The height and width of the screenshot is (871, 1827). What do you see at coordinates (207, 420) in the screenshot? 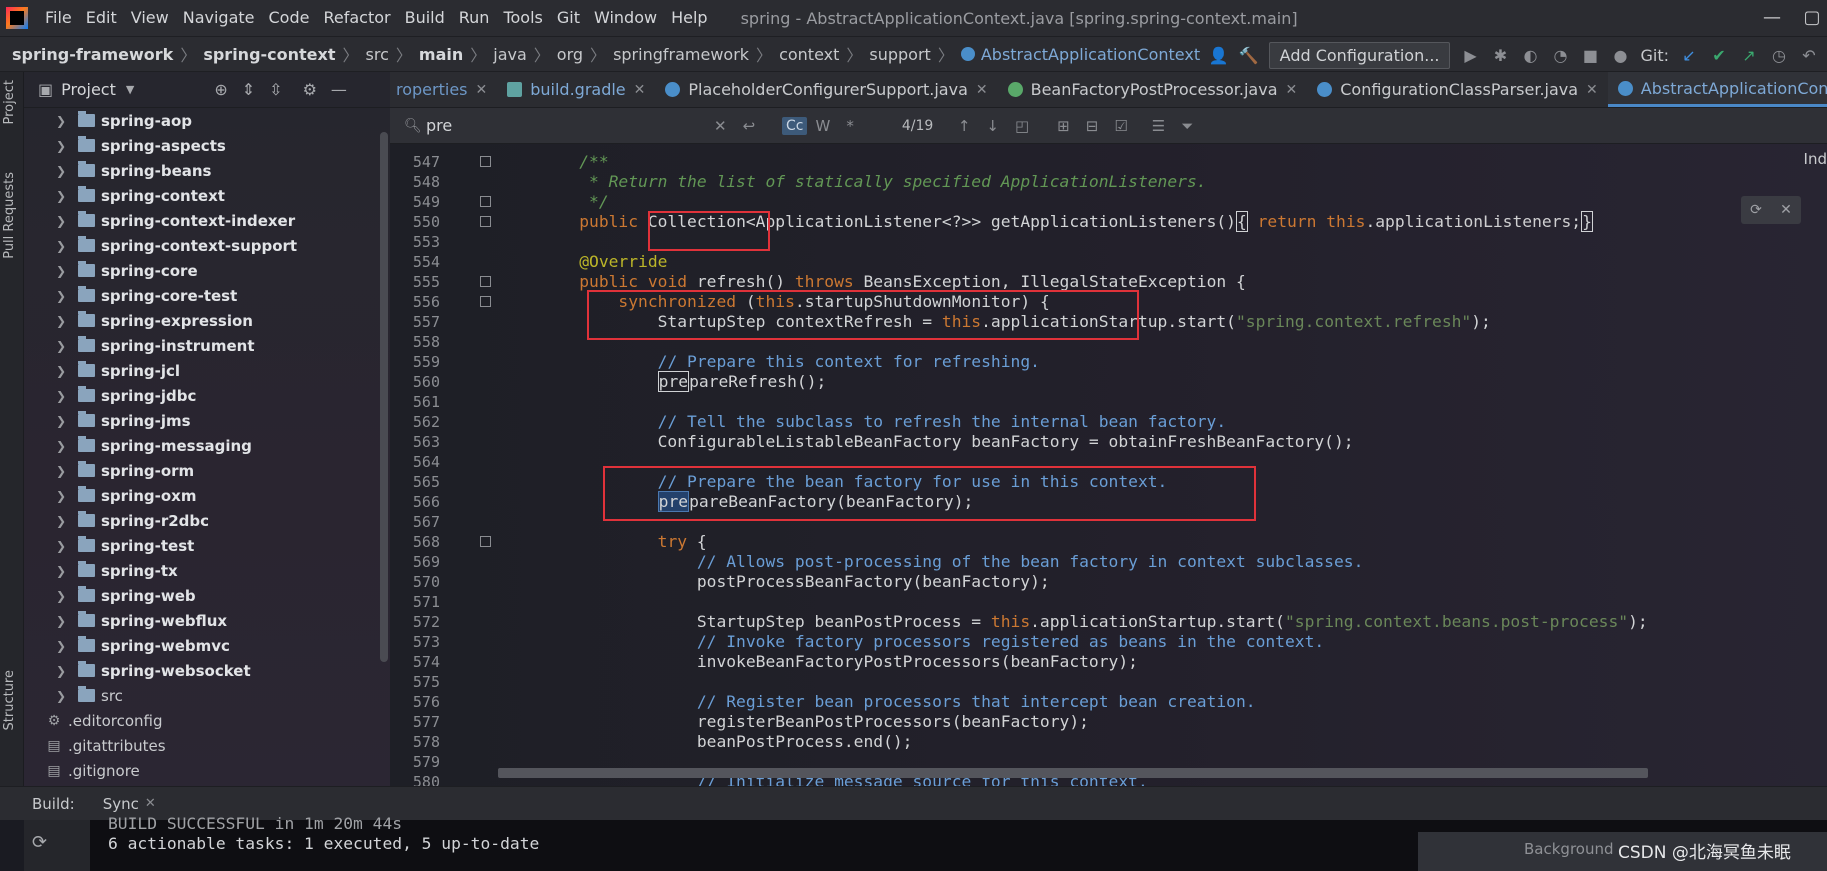
I see `tree-item-spring-jms: ❯ spring-jms` at bounding box center [207, 420].